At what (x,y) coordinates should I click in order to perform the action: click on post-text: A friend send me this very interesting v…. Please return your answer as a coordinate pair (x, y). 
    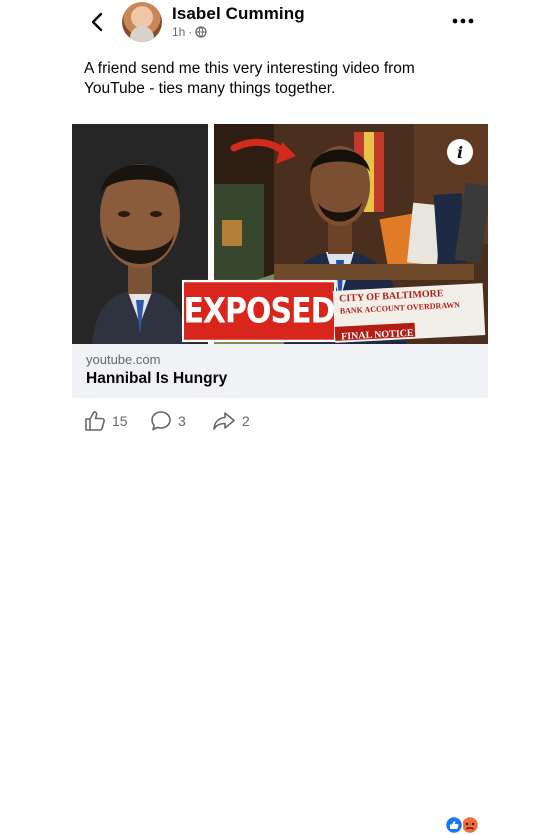
    Looking at the image, I should click on (249, 78).